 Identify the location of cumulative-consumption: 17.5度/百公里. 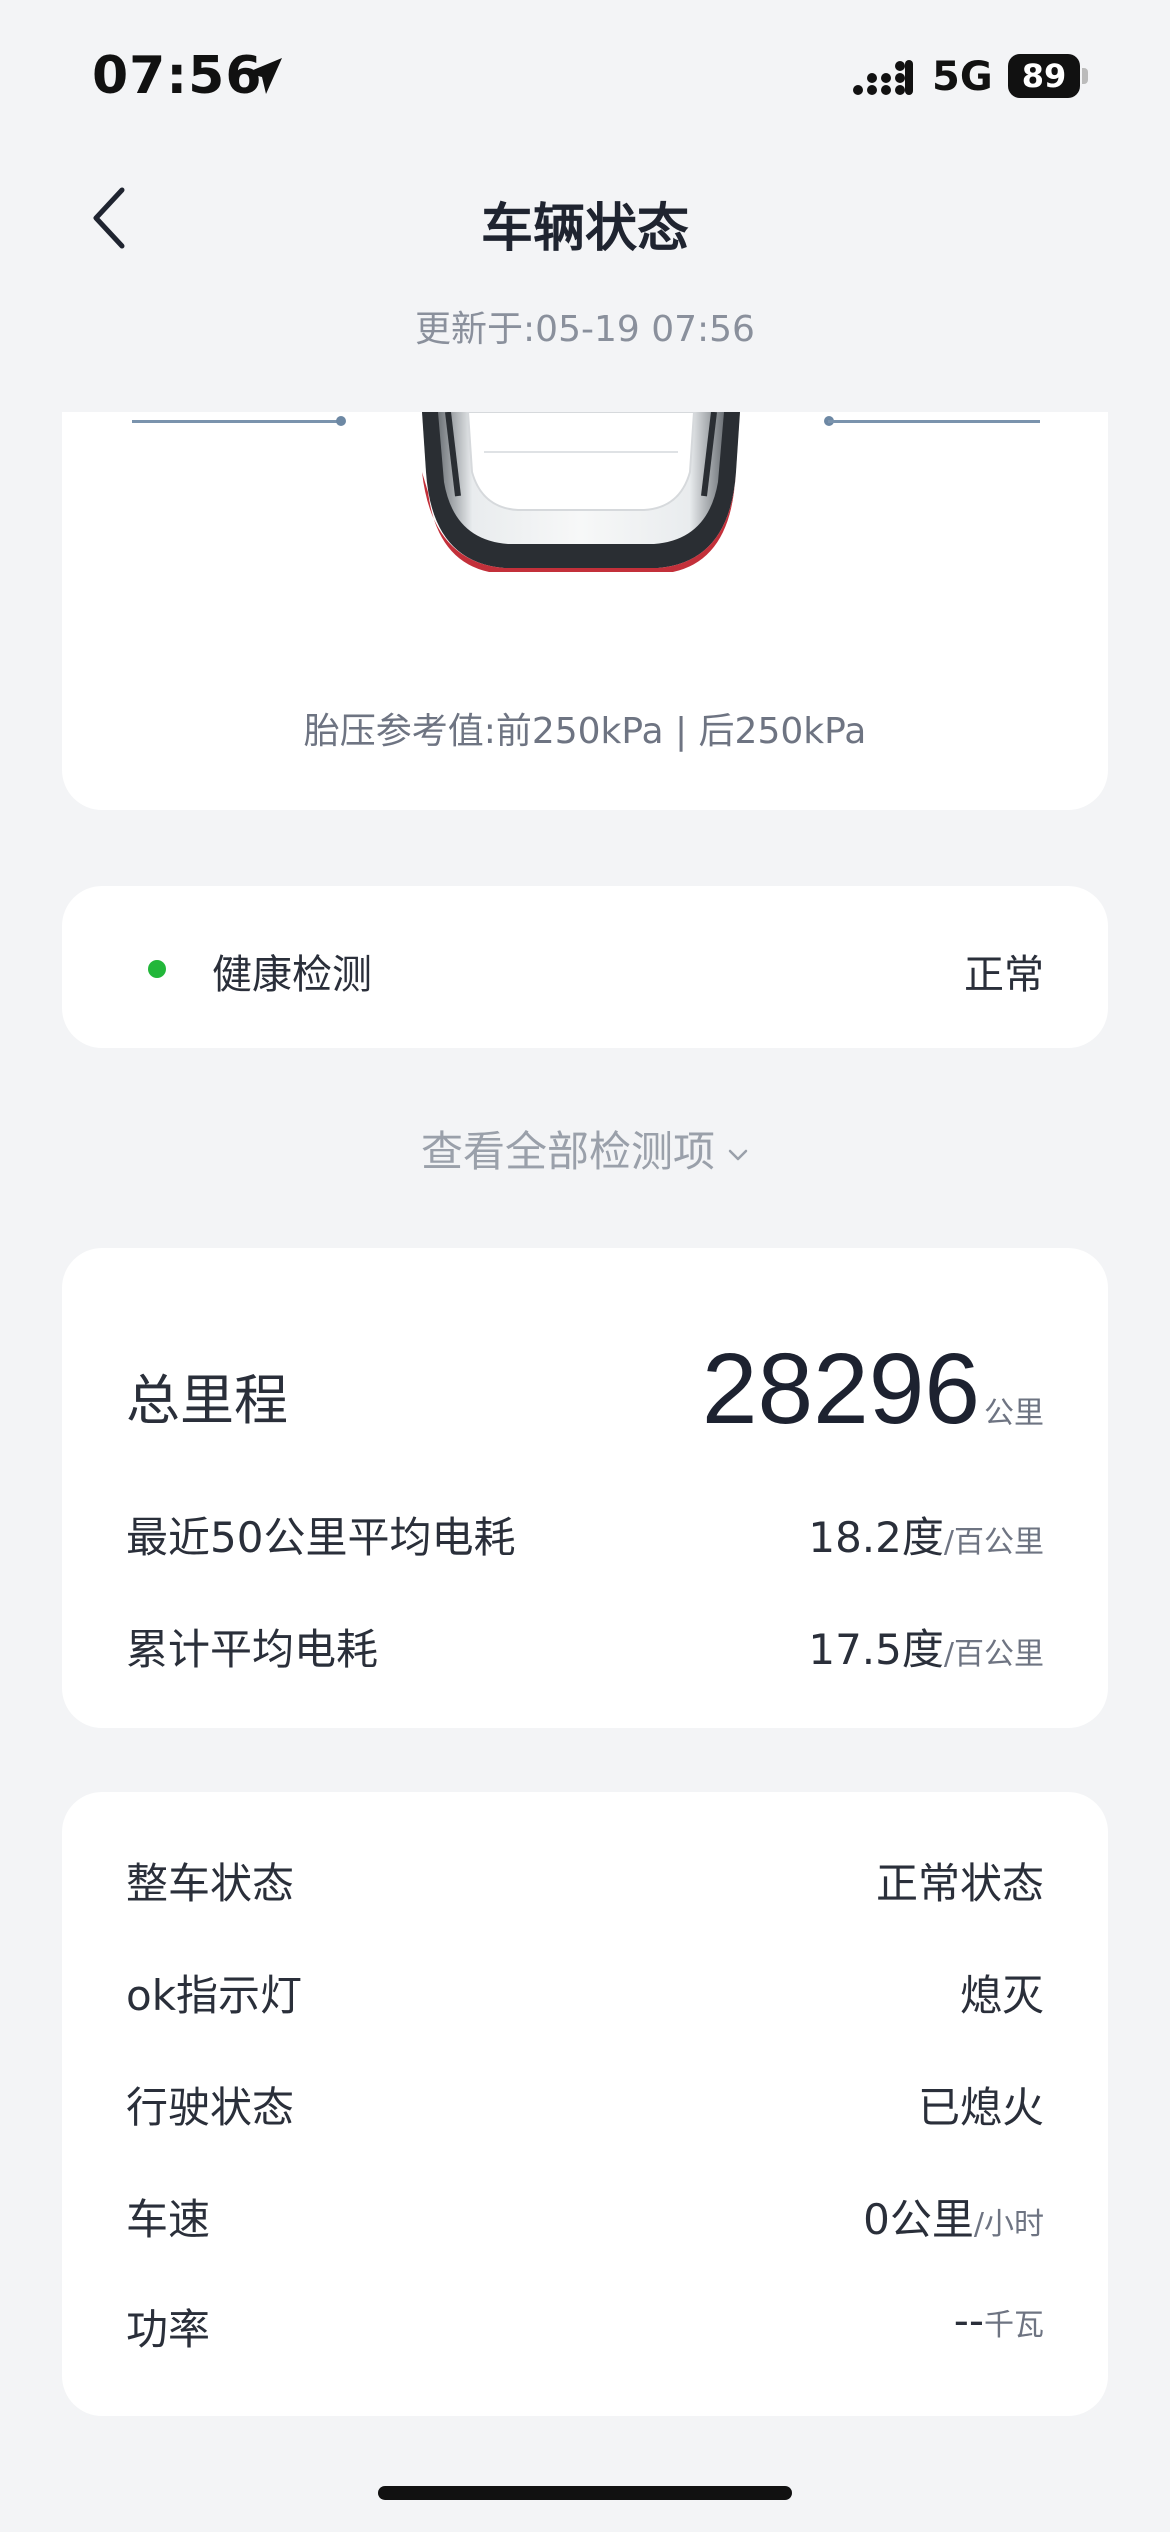
(926, 1646).